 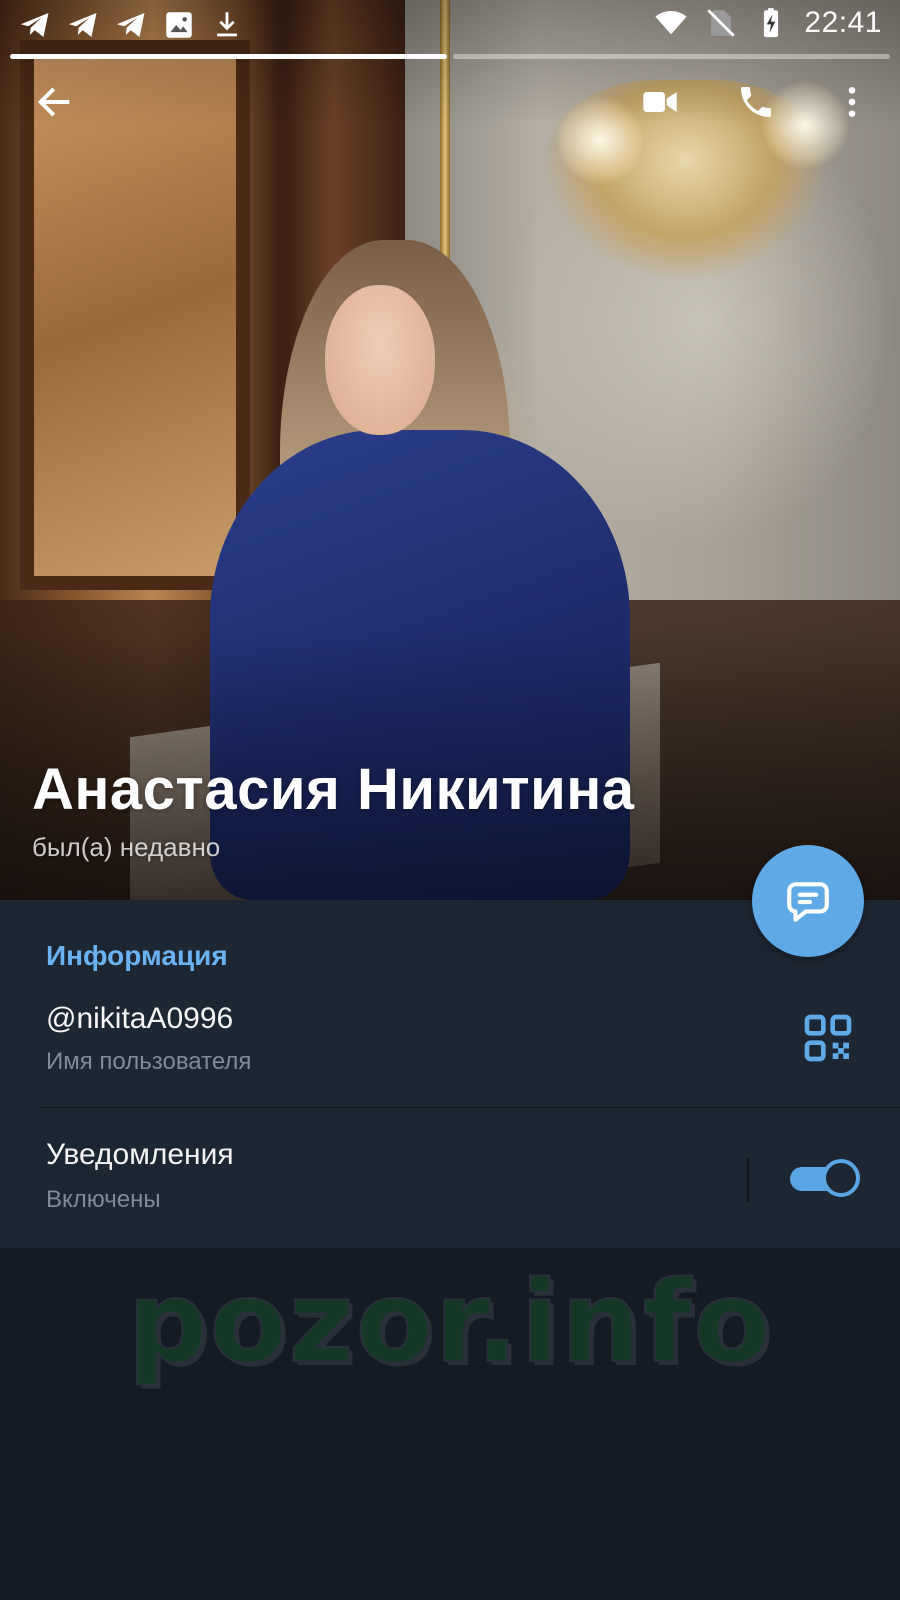 I want to click on no-sim-icon, so click(x=721, y=23).